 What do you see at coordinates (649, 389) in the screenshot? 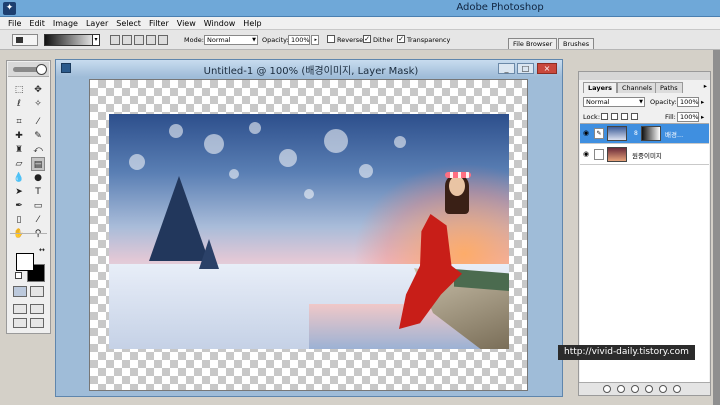
I see `adjustment-layer-icon` at bounding box center [649, 389].